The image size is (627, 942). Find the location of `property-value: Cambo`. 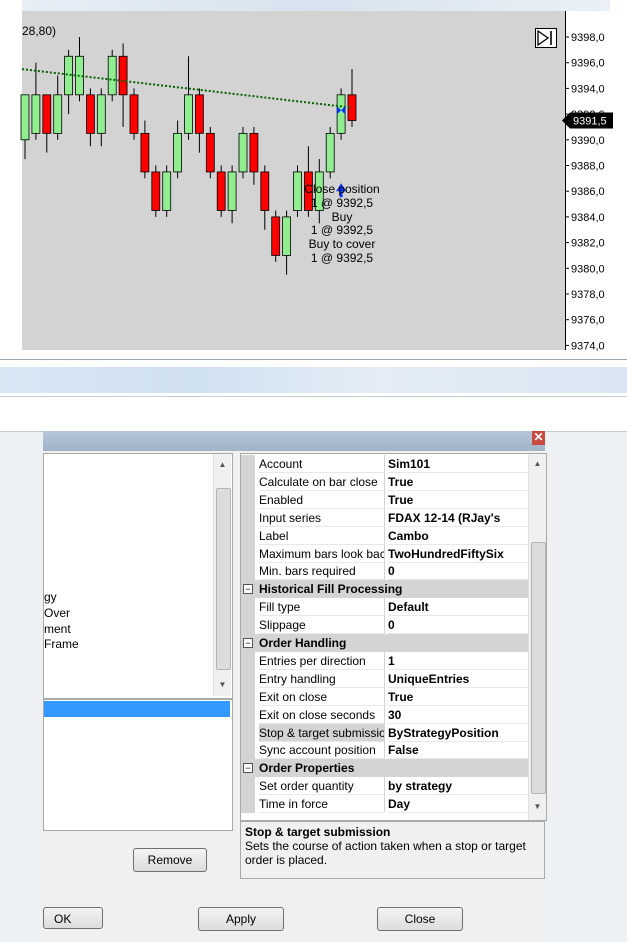

property-value: Cambo is located at coordinates (458, 536).